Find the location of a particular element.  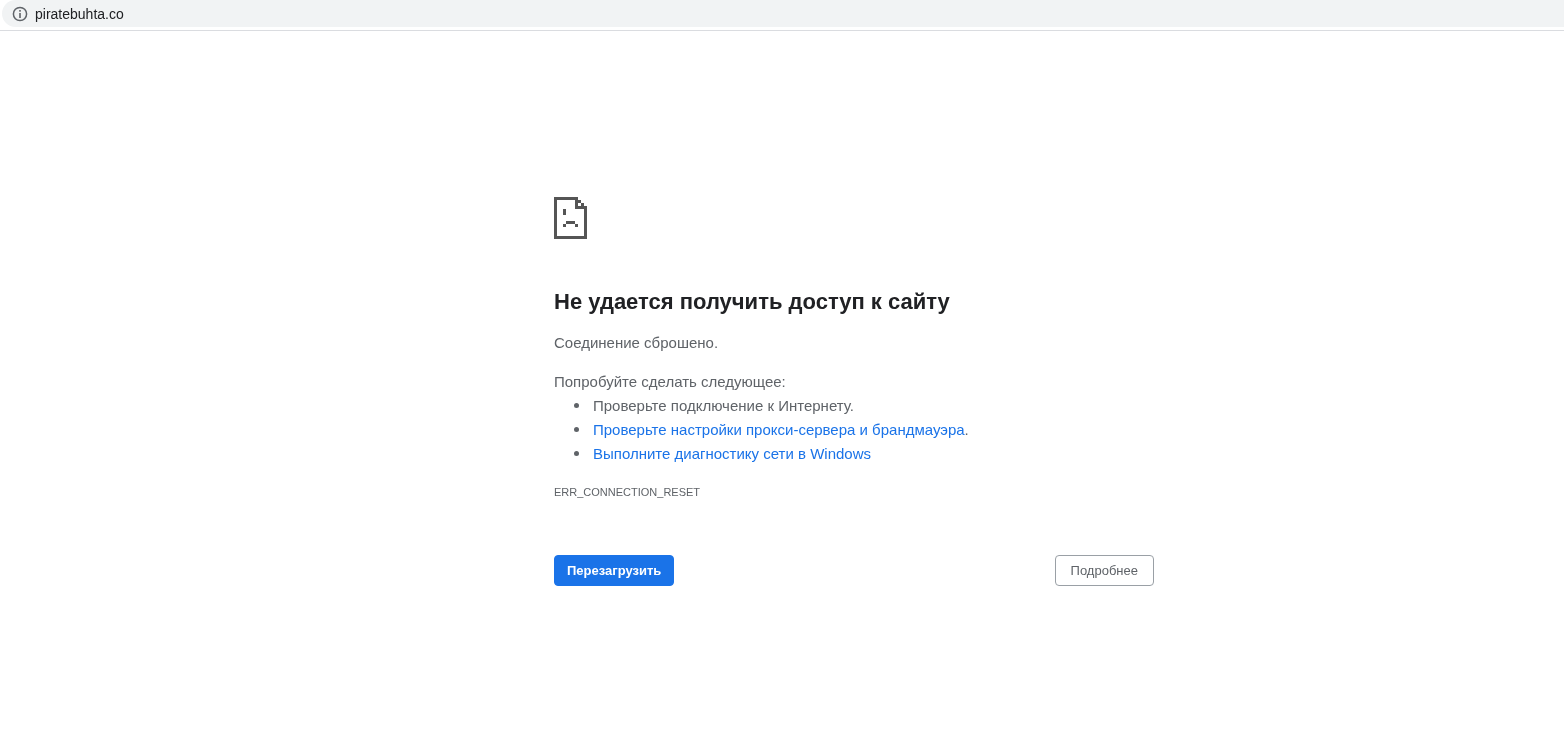

error-code: ERR_CONNECTION_RESET is located at coordinates (628, 492).